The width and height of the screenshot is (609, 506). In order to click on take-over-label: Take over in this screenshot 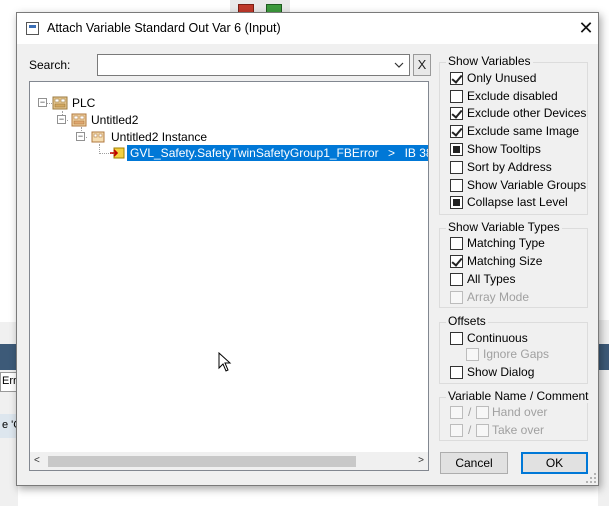, I will do `click(518, 430)`.